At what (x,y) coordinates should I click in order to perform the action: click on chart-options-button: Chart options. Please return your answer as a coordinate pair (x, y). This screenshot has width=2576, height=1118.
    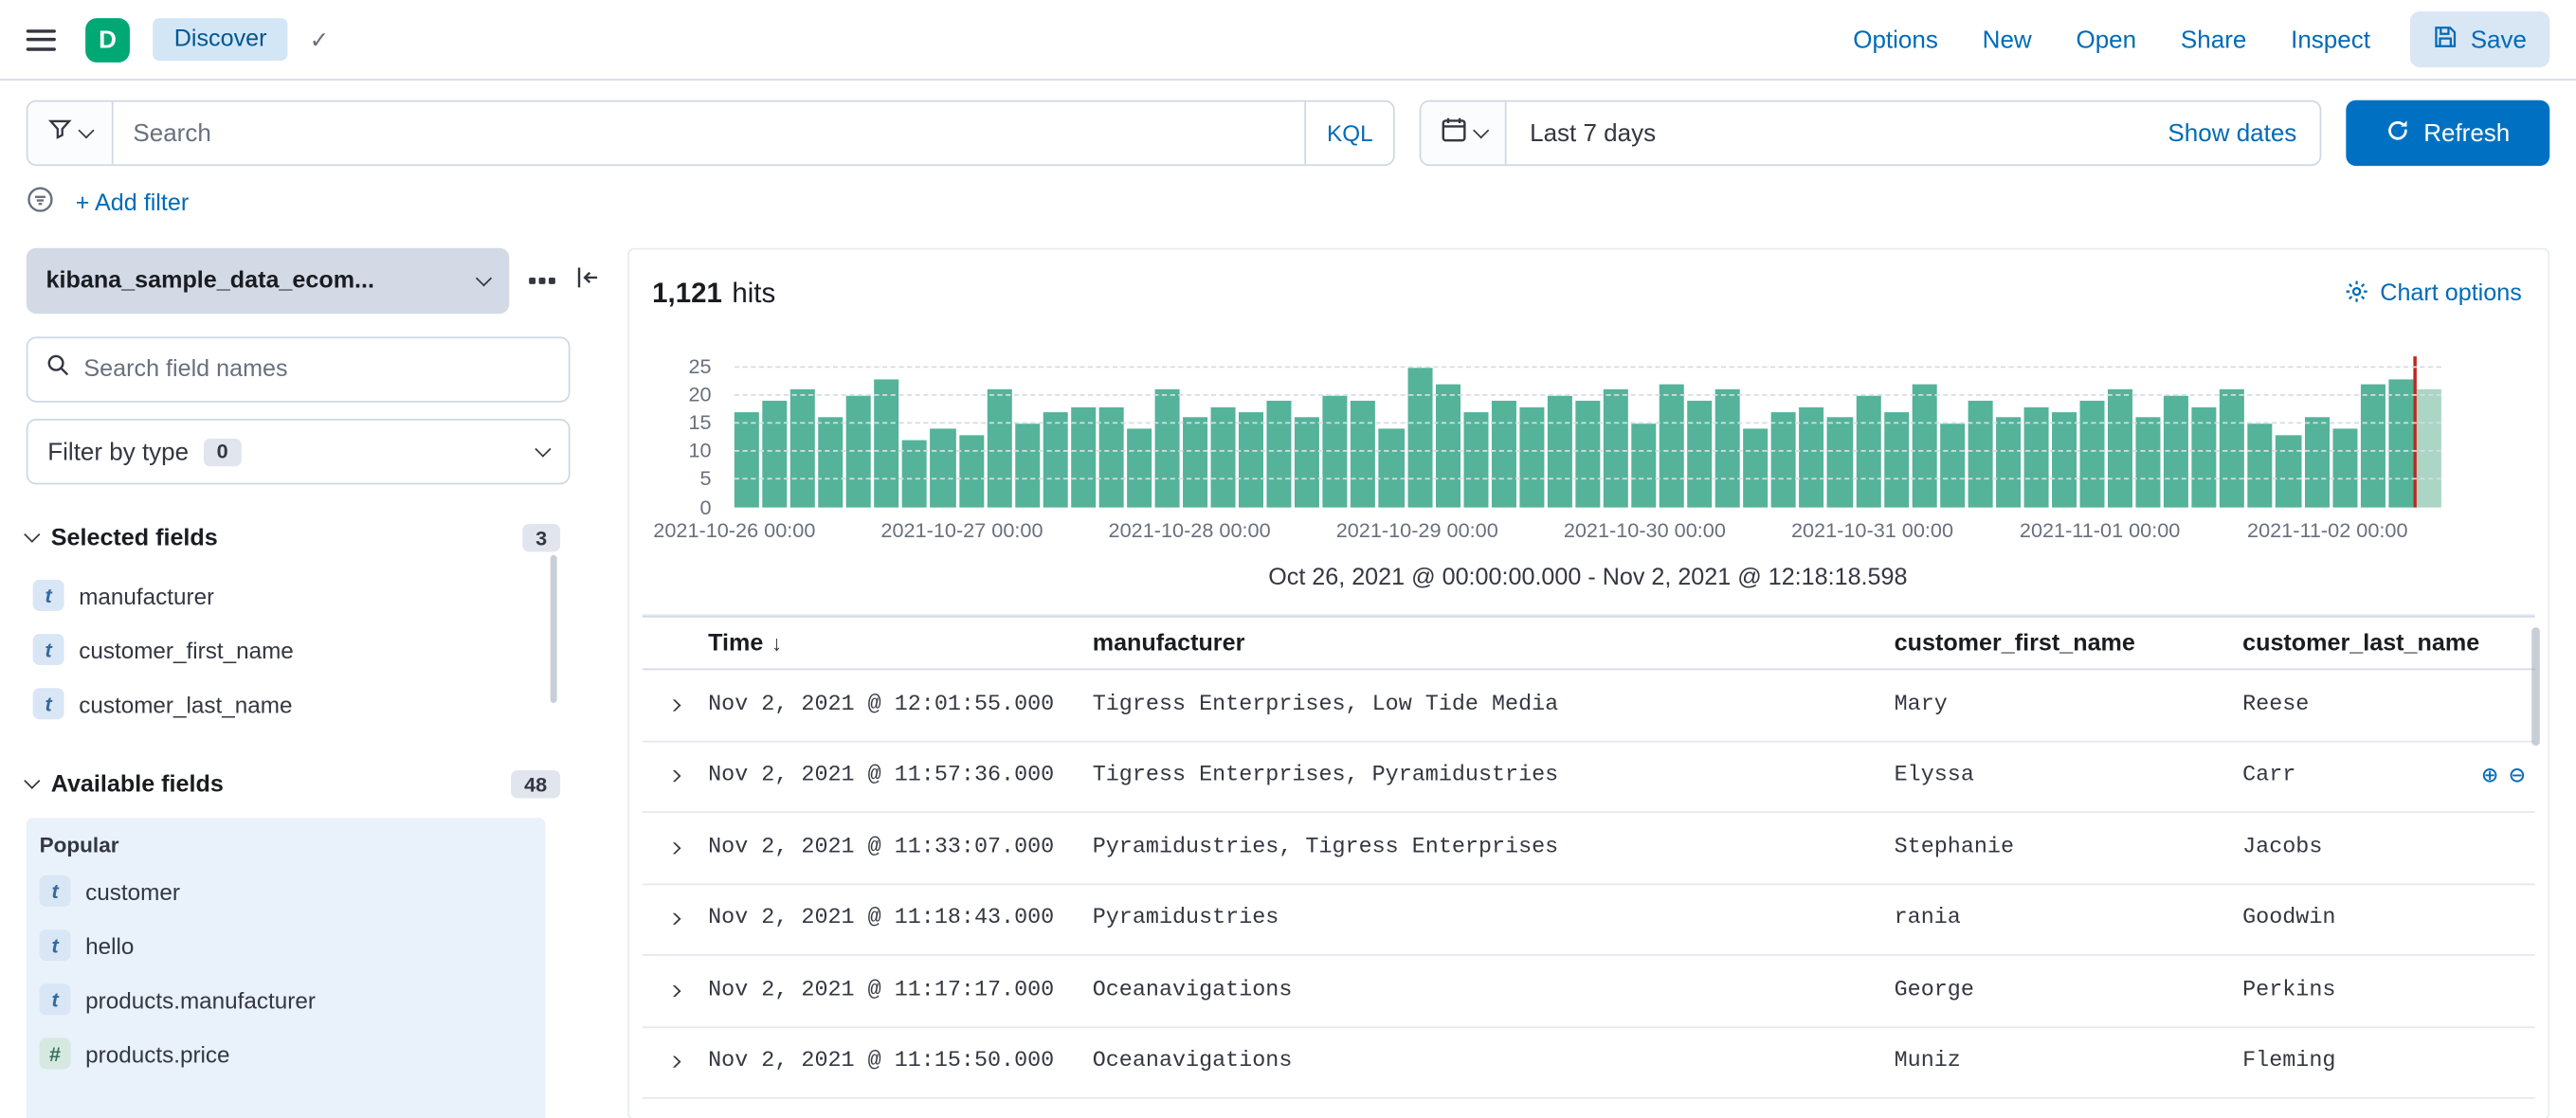
    Looking at the image, I should click on (2436, 294).